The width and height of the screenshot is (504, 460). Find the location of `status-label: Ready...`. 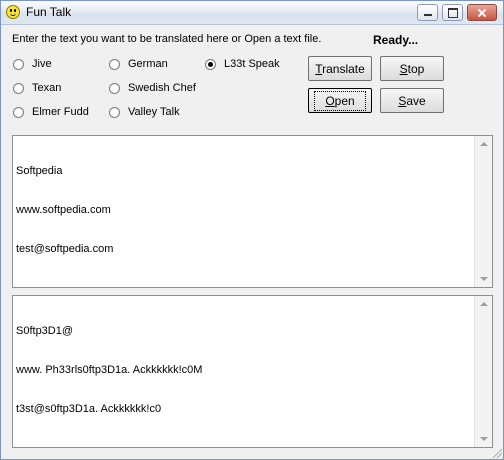

status-label: Ready... is located at coordinates (396, 40).